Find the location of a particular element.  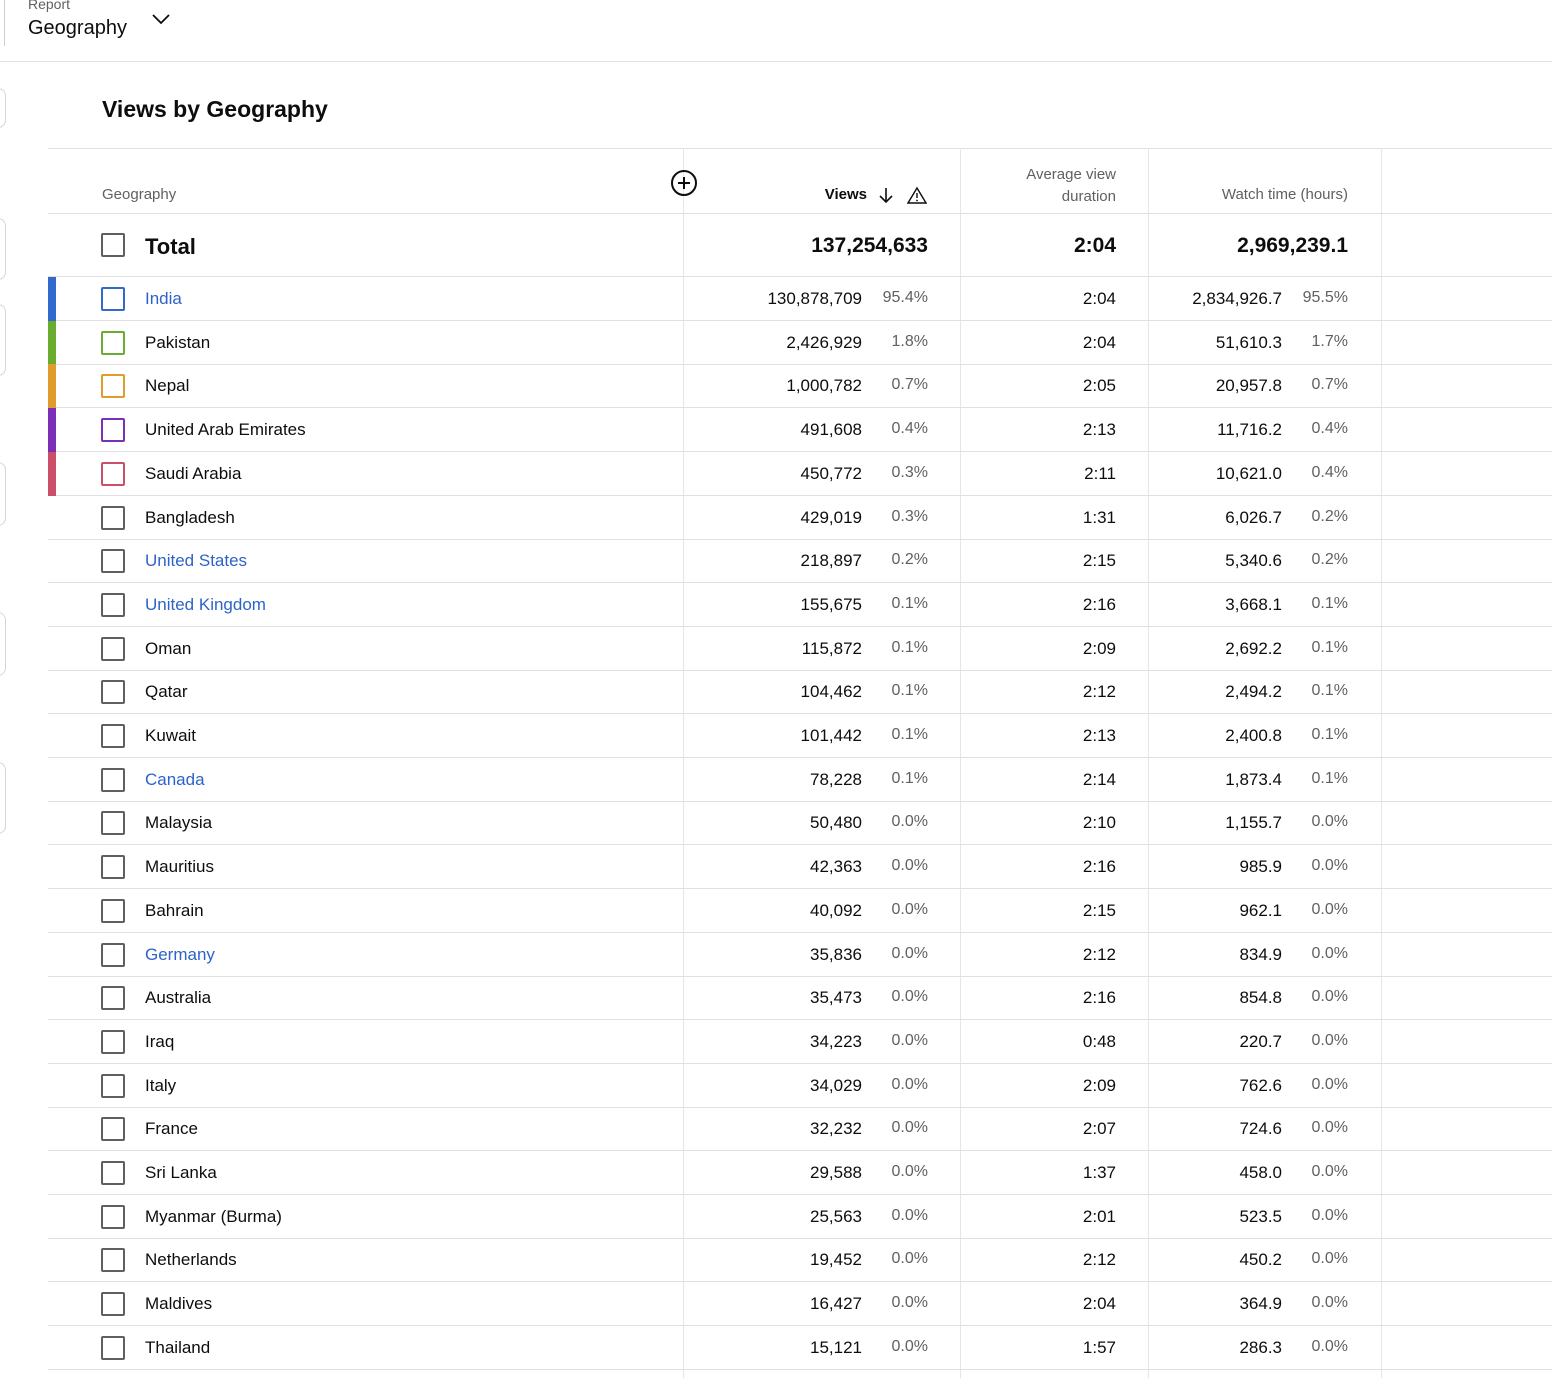

column-header-views: Views is located at coordinates (807, 194).